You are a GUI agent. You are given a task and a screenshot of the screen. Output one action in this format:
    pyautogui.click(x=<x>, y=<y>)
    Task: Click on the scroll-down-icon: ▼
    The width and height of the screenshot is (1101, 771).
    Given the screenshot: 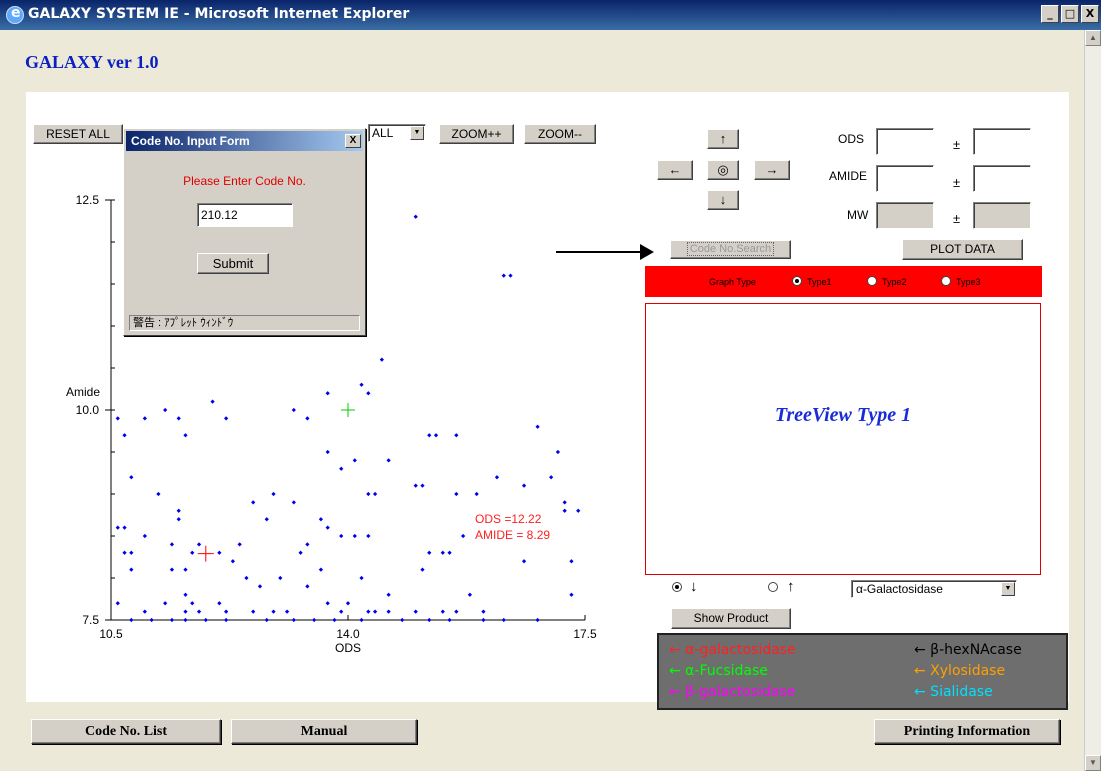 What is the action you would take?
    pyautogui.click(x=1093, y=763)
    